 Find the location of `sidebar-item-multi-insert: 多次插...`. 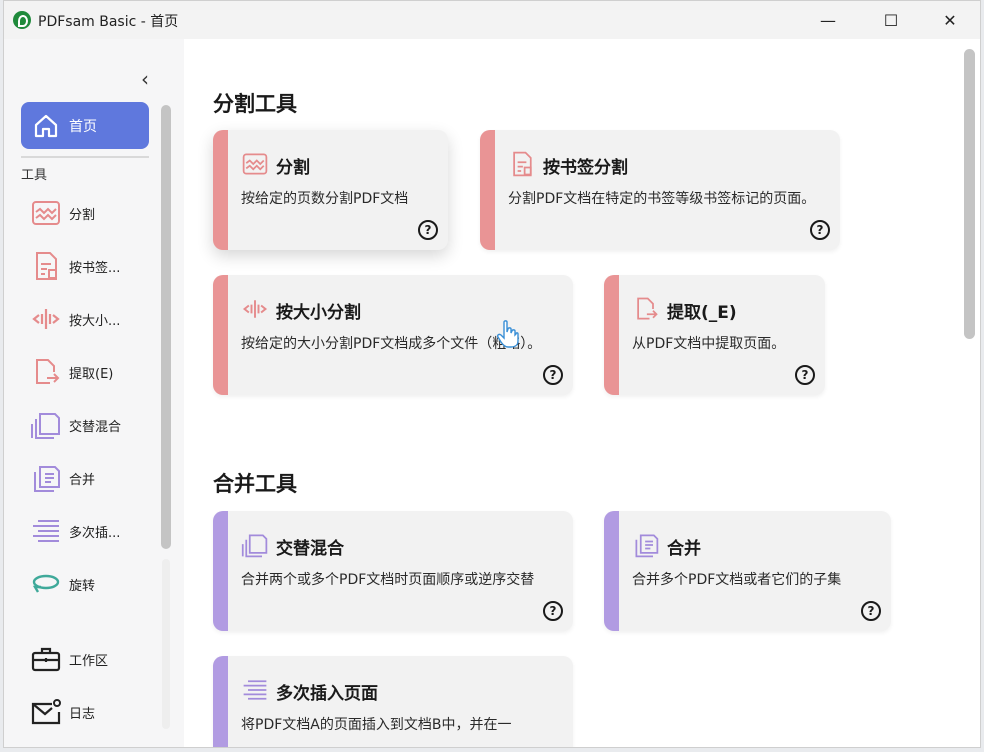

sidebar-item-multi-insert: 多次插... is located at coordinates (75, 531).